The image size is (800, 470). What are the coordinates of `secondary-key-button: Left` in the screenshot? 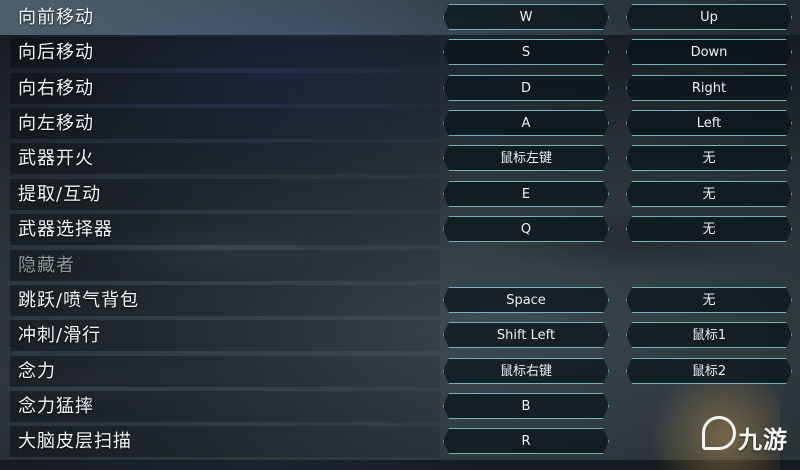 It's located at (709, 123).